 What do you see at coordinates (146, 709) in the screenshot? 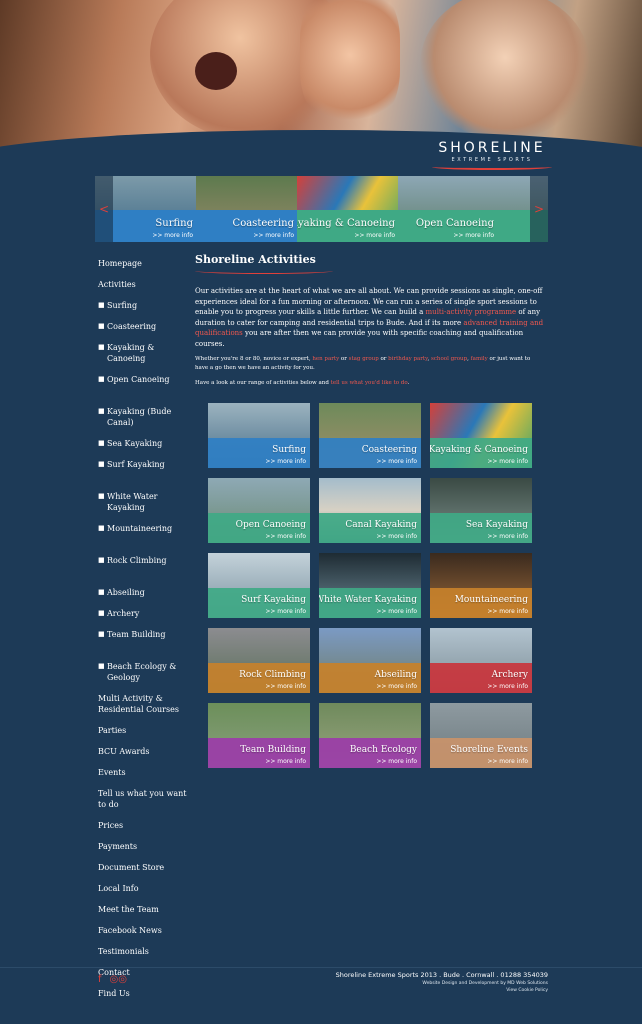
I see `sidebar-item: Multi Activity & Residential Courses` at bounding box center [146, 709].